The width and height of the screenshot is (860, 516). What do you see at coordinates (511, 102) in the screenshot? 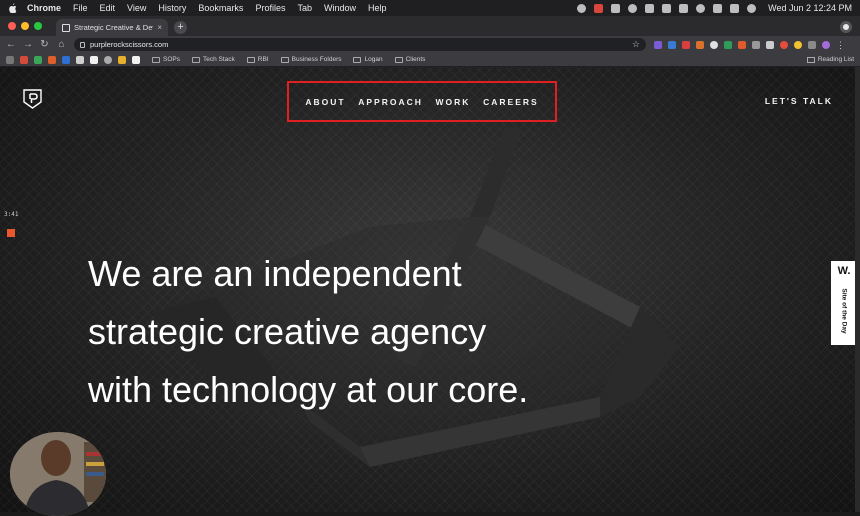
I see `nav-careers: CAREERS` at bounding box center [511, 102].